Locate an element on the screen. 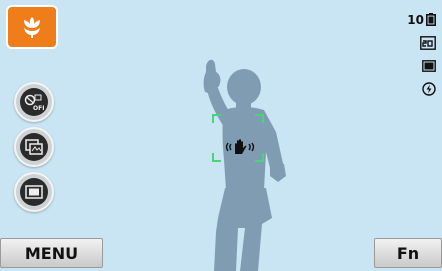  flower-macro-icon is located at coordinates (32, 27).